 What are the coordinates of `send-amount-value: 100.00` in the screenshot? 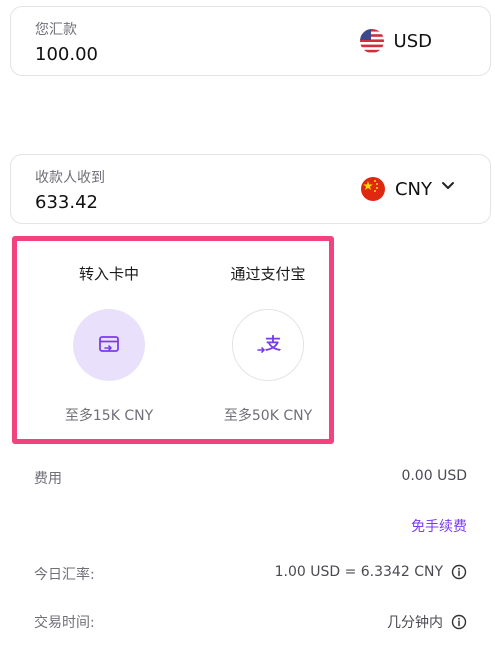 It's located at (66, 54).